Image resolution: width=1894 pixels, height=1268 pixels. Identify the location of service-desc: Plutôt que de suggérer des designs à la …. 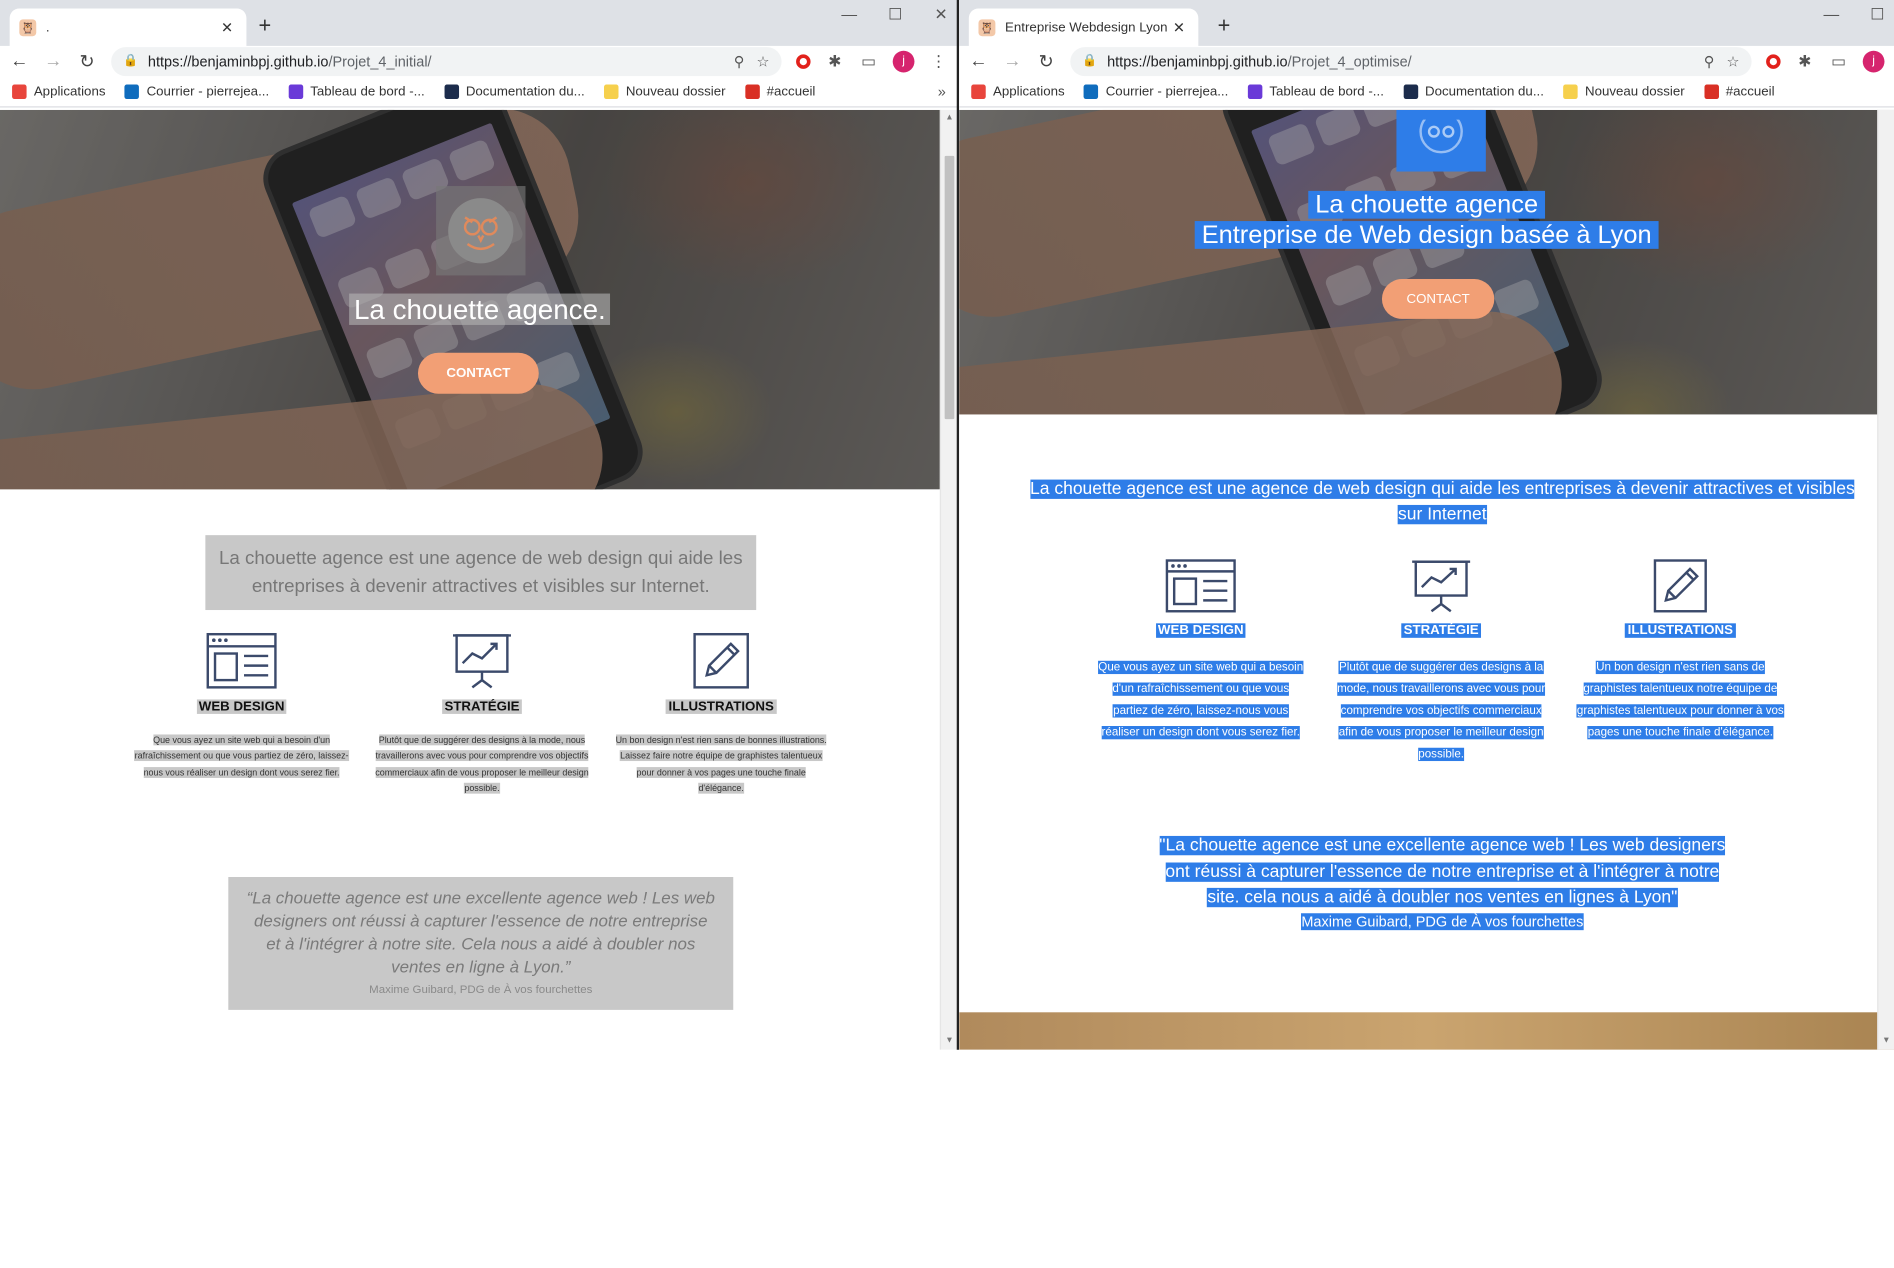
(482, 764).